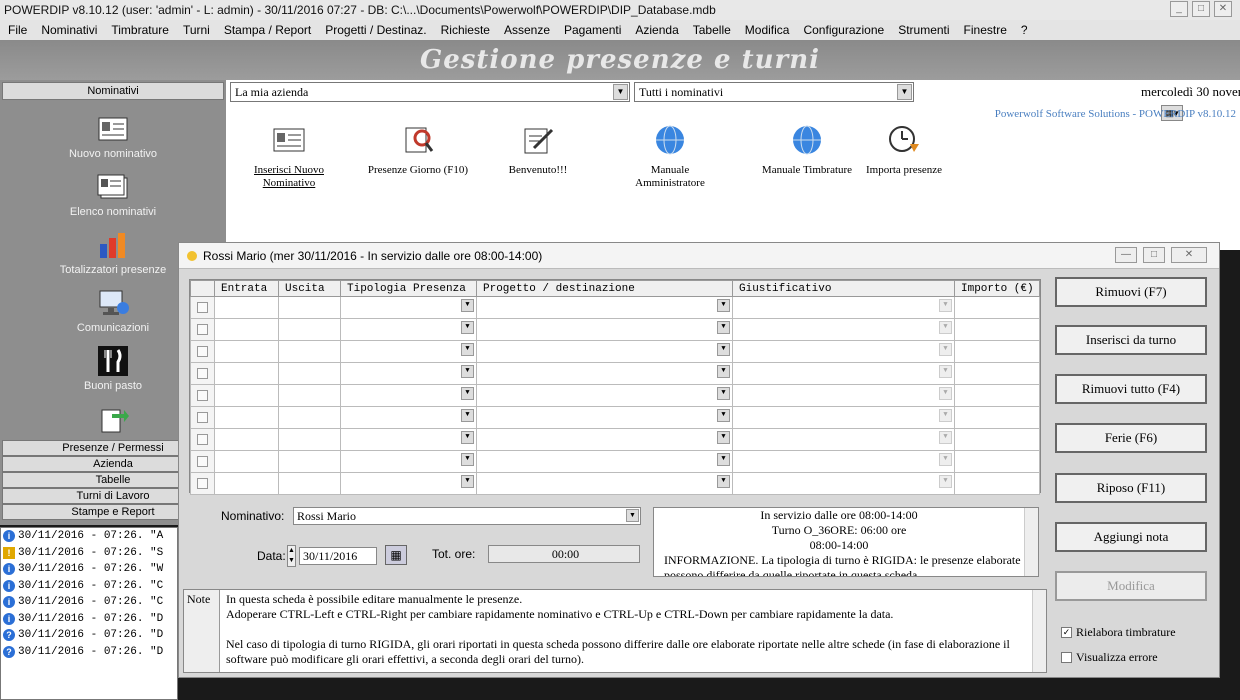 This screenshot has height=700, width=1240. What do you see at coordinates (1131, 537) in the screenshot?
I see `aggiungi-nota-button: Aggiungi nota` at bounding box center [1131, 537].